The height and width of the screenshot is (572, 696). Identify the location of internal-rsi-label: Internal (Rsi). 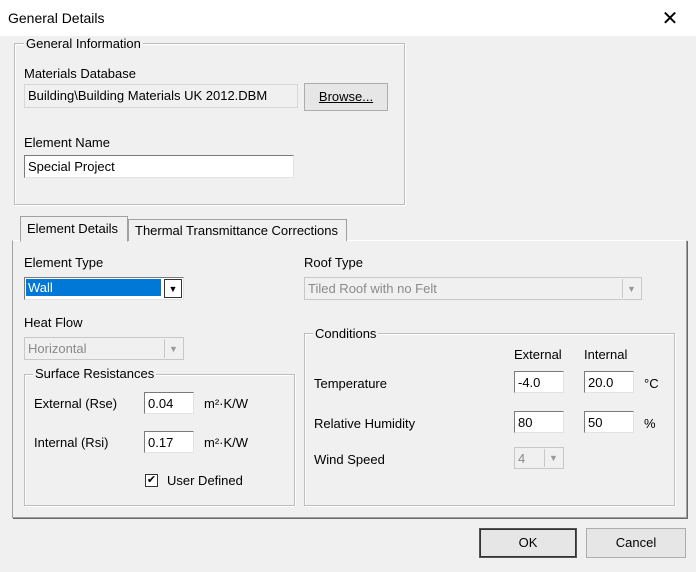
(71, 442).